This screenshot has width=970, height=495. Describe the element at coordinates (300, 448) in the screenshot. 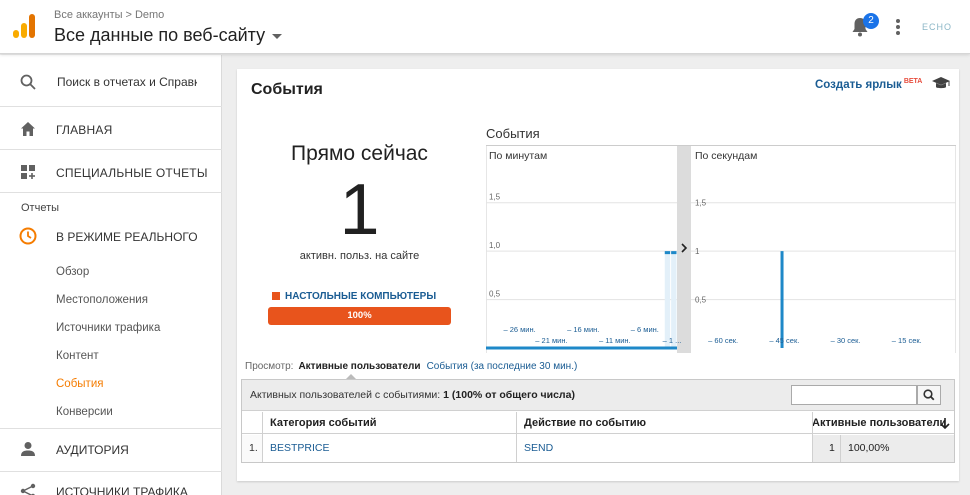

I see `event-category-link: BESTPRICE` at that location.